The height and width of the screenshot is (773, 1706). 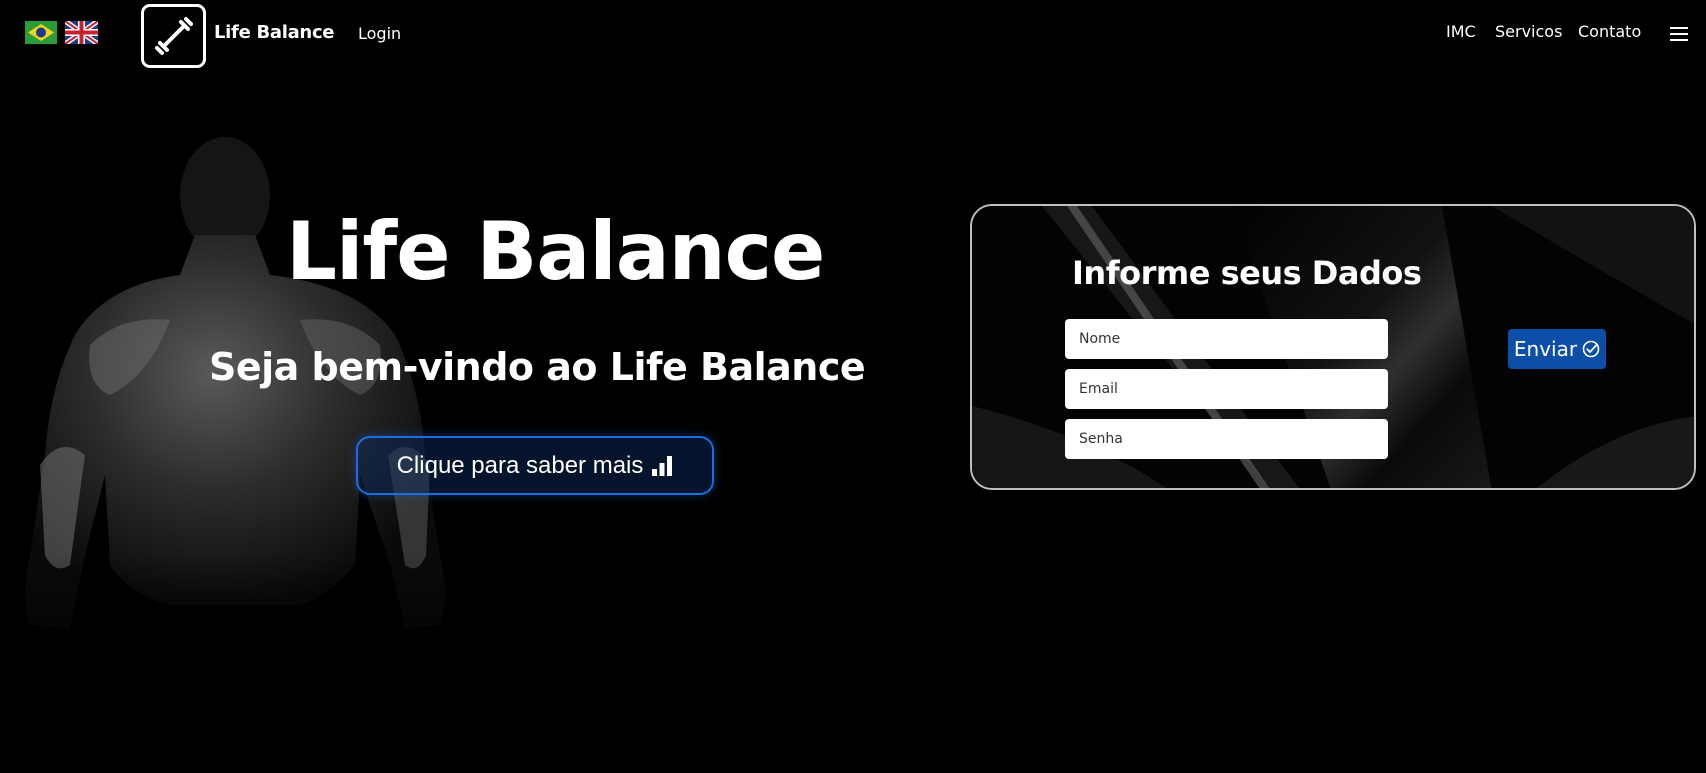 What do you see at coordinates (1679, 33) in the screenshot?
I see `hamburger-menu-icon` at bounding box center [1679, 33].